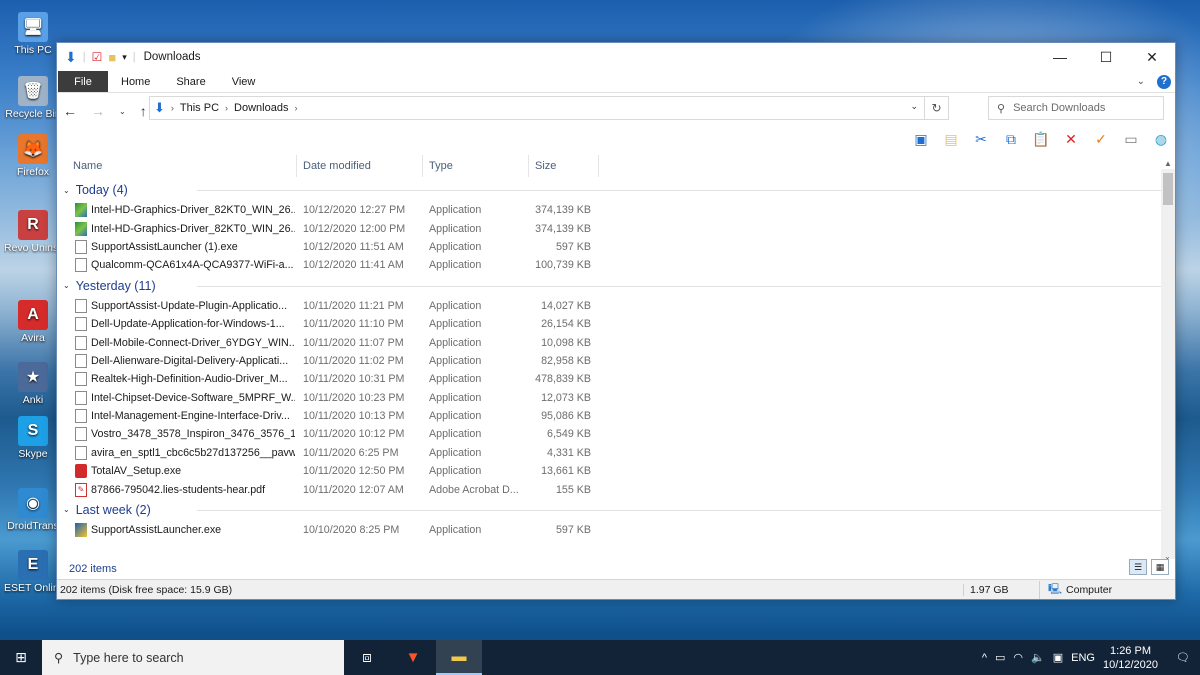 This screenshot has width=1200, height=675. Describe the element at coordinates (1131, 139) in the screenshot. I see `rename-icon: ▭` at that location.